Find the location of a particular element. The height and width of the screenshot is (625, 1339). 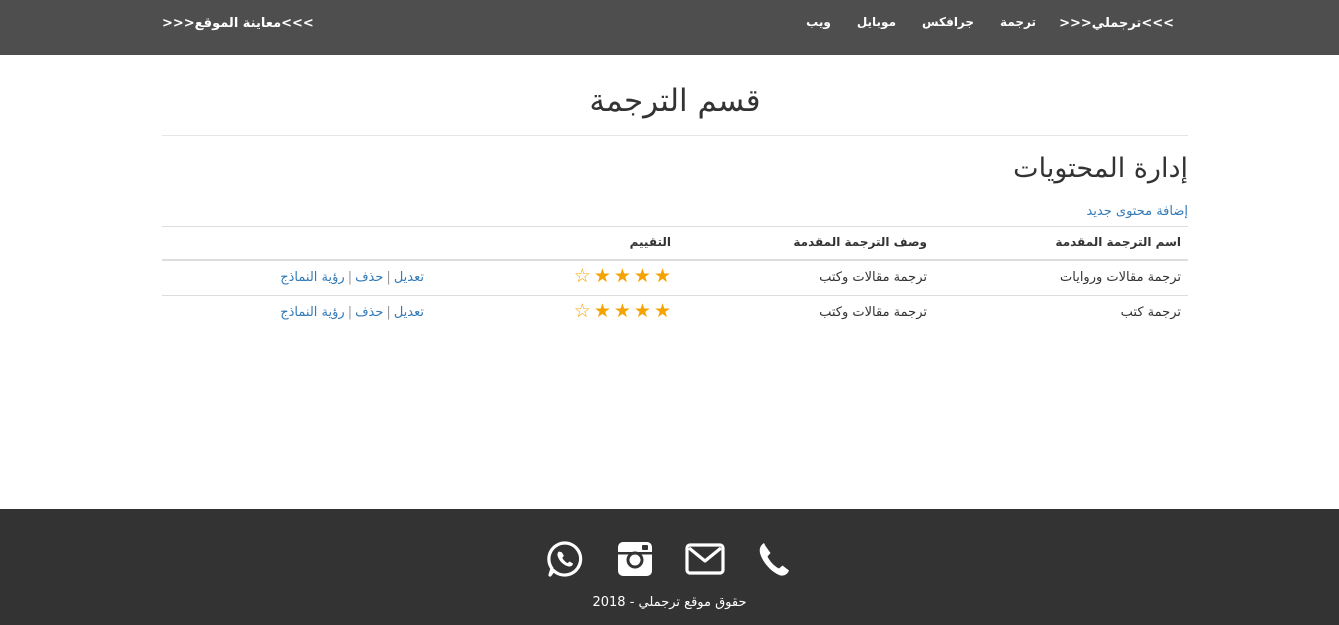

envelope-icon is located at coordinates (705, 561).